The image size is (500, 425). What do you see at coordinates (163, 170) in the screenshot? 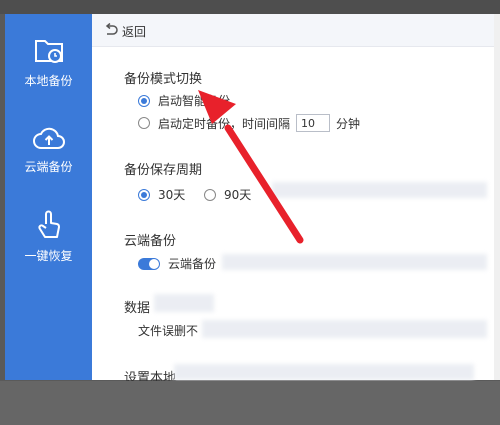
I see `period-section-title: 备份保存周期` at bounding box center [163, 170].